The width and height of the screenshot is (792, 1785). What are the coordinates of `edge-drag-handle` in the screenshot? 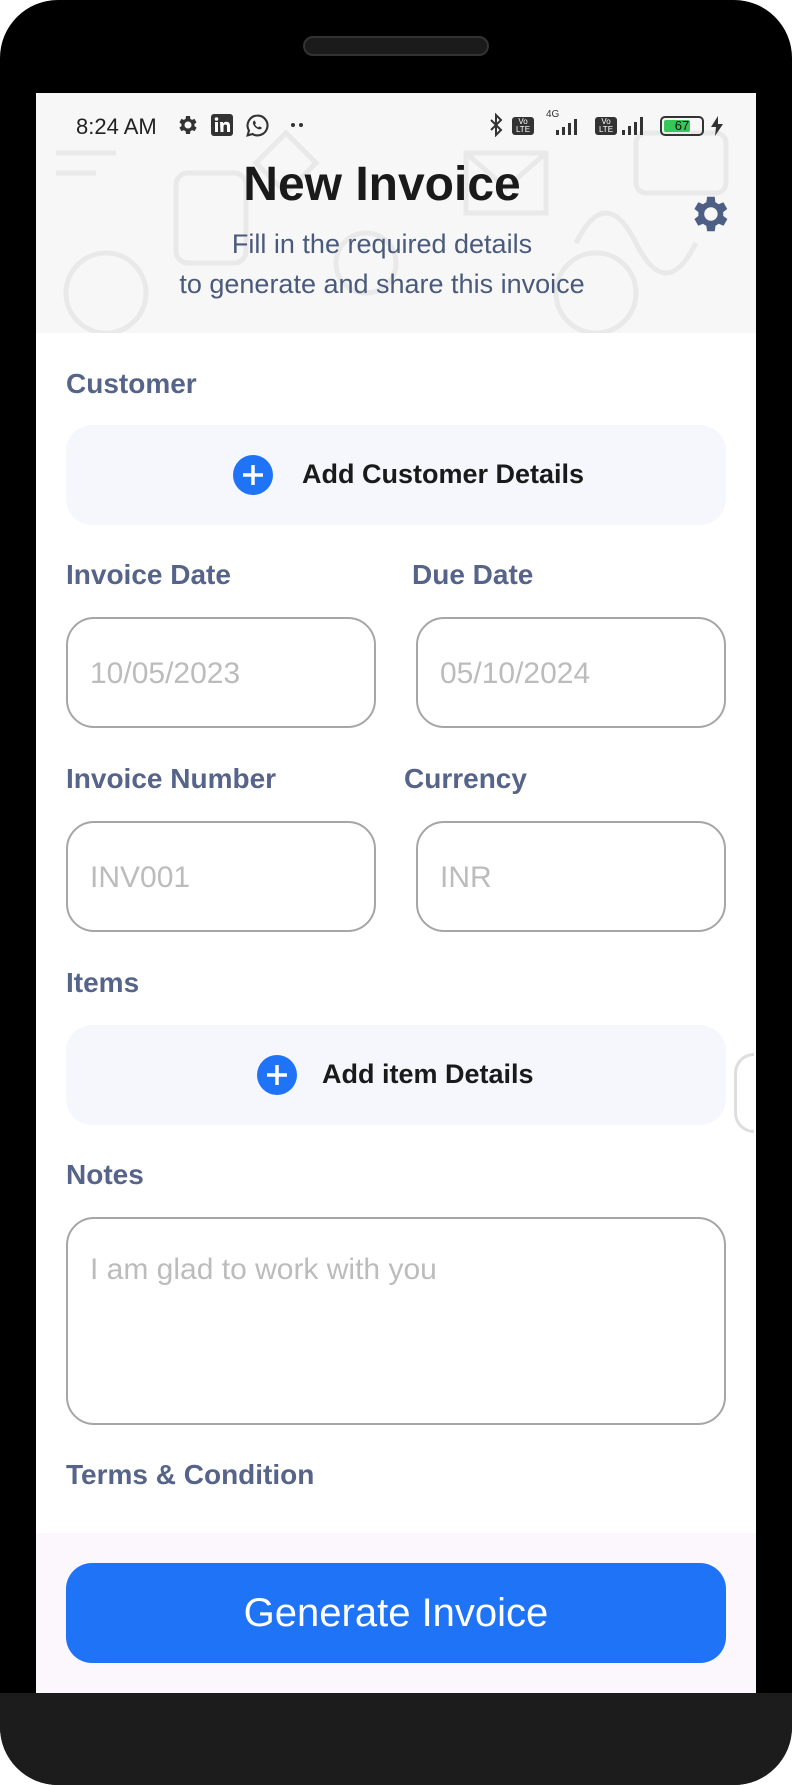 It's located at (744, 1093).